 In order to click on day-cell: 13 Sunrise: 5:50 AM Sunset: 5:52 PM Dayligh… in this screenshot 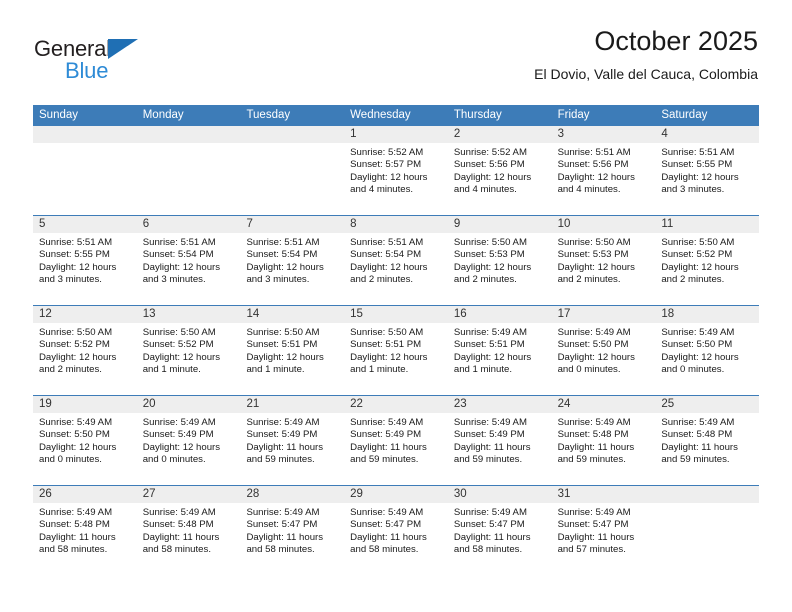, I will do `click(188, 350)`.